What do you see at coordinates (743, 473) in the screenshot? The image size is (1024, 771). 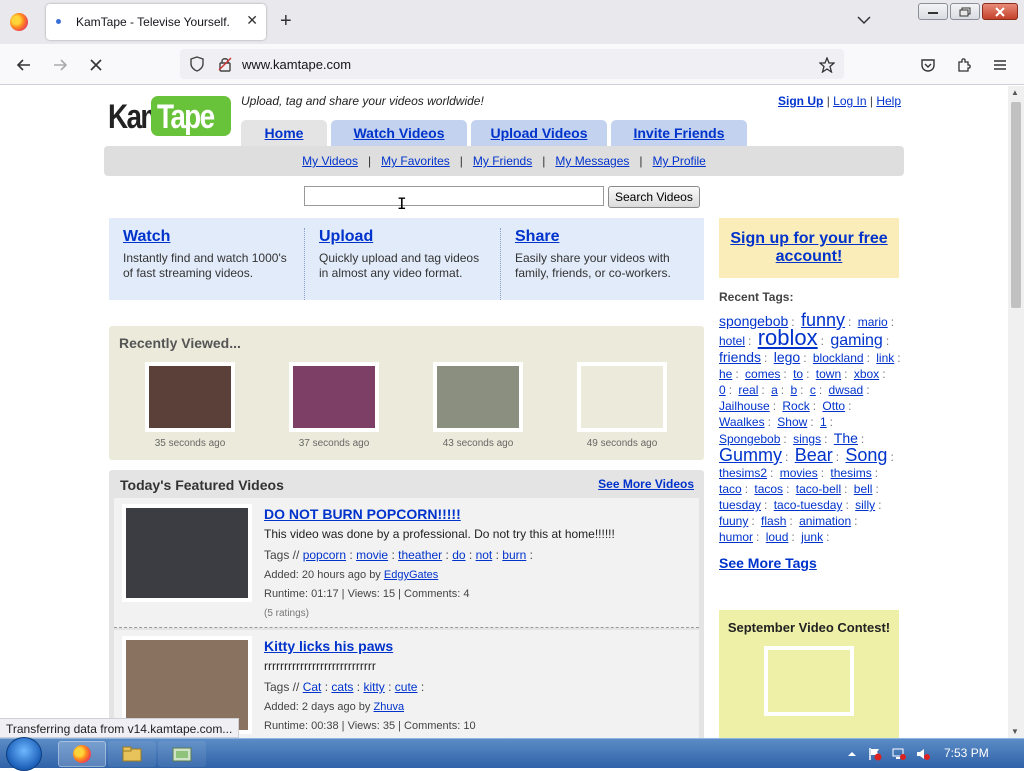 I see `tag-link: thesims2` at bounding box center [743, 473].